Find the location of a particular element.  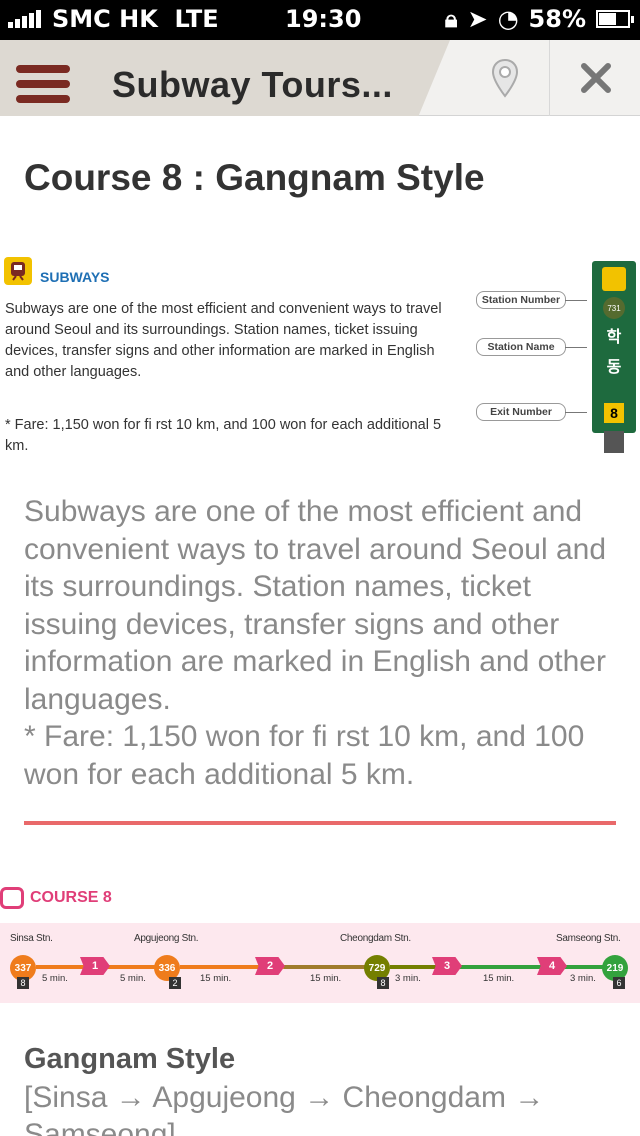

station-name: Apgujeong Stn. is located at coordinates (166, 938).